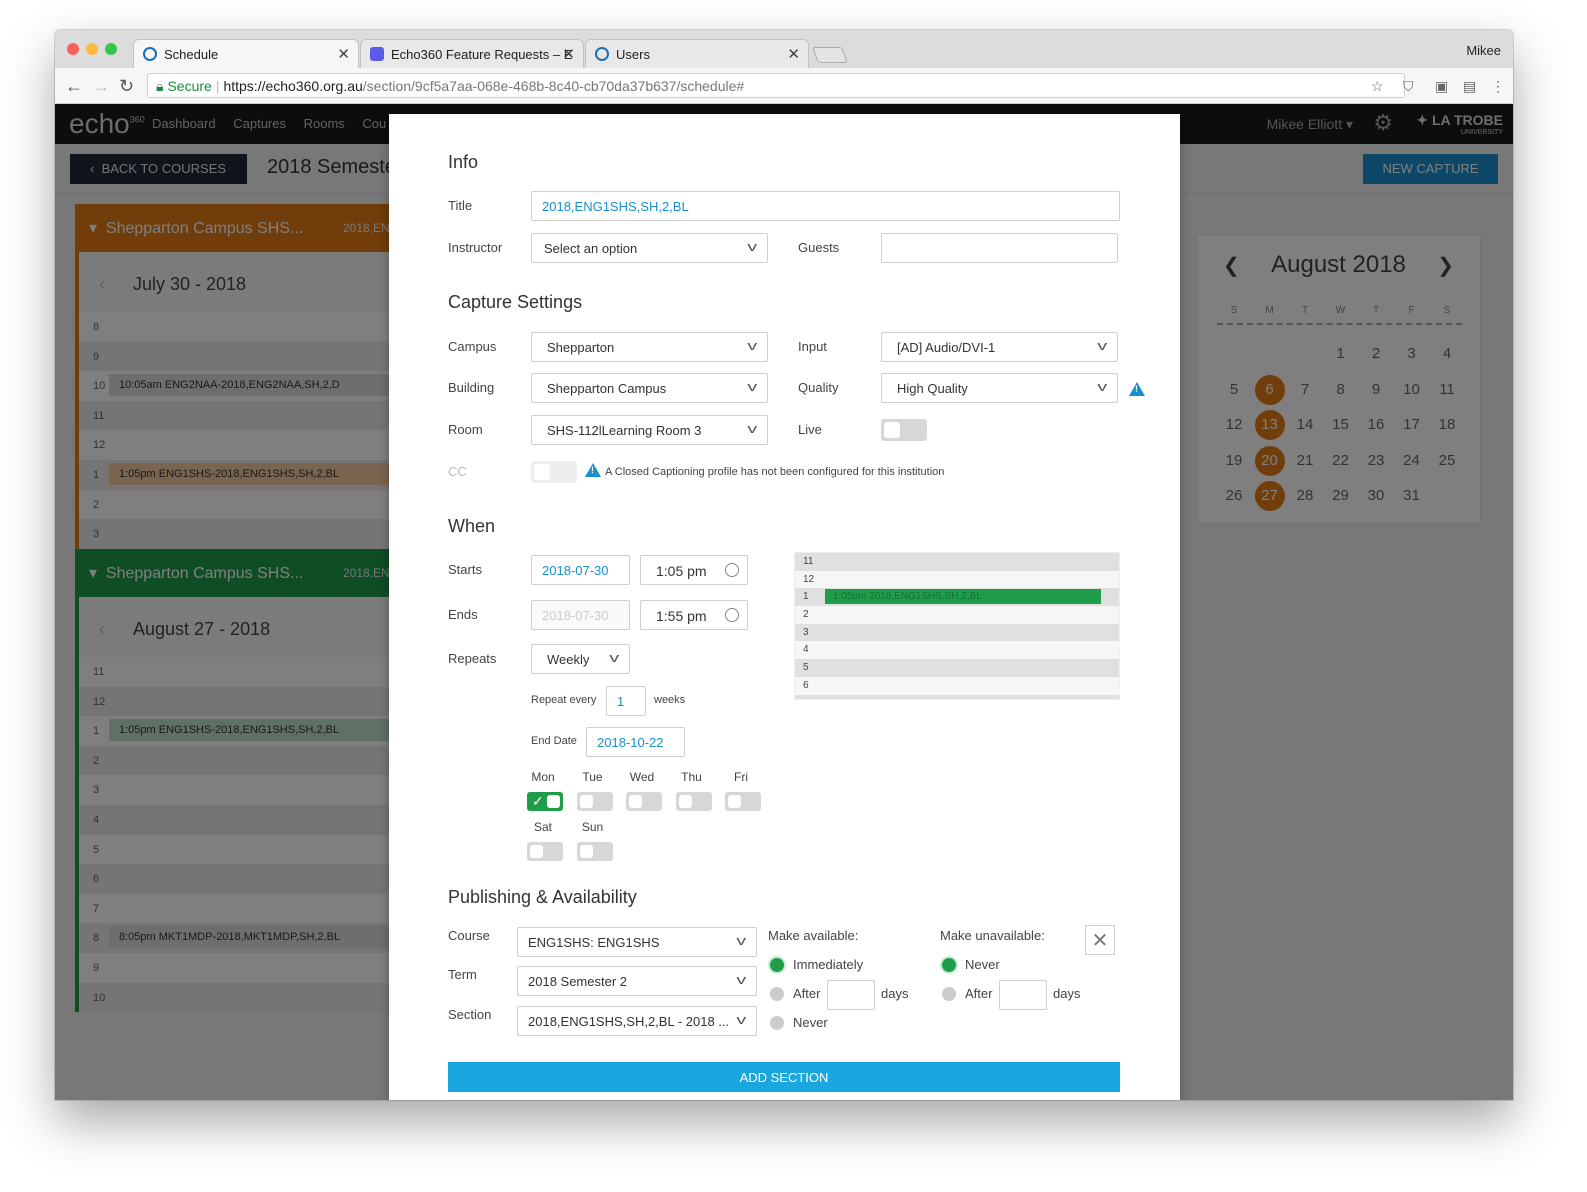  I want to click on day-toggle-fri, so click(743, 801).